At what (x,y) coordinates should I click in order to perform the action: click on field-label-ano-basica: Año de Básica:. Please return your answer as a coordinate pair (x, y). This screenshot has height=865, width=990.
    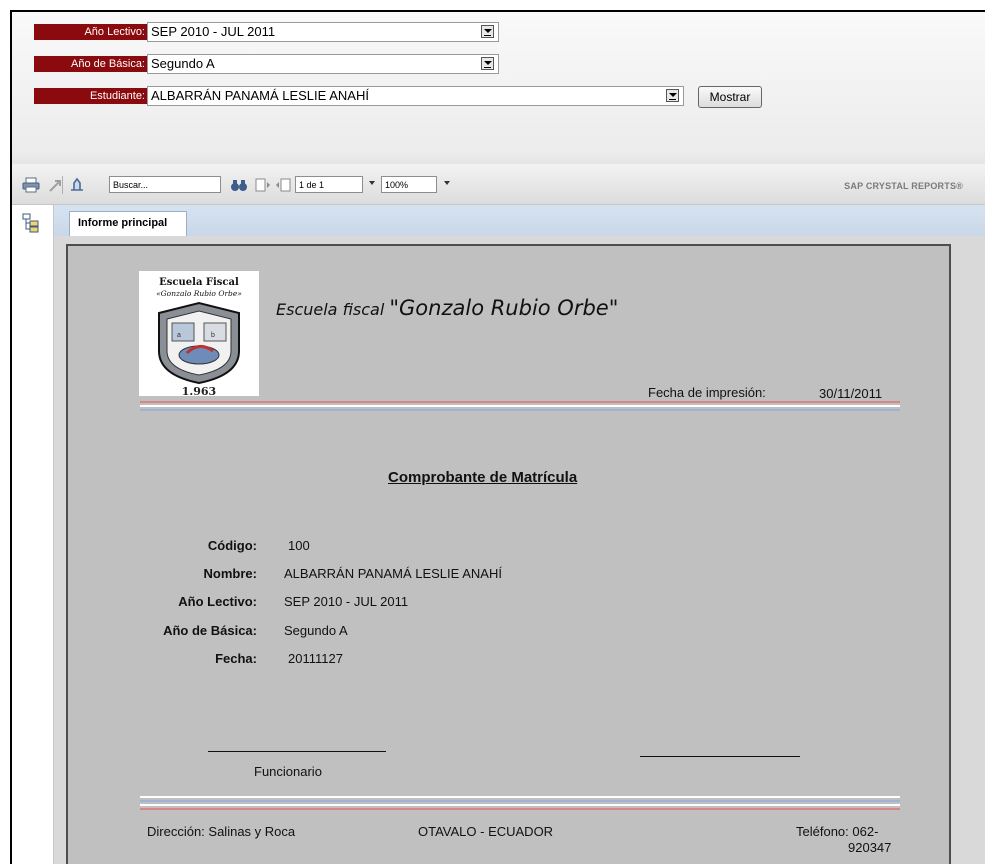
    Looking at the image, I should click on (210, 630).